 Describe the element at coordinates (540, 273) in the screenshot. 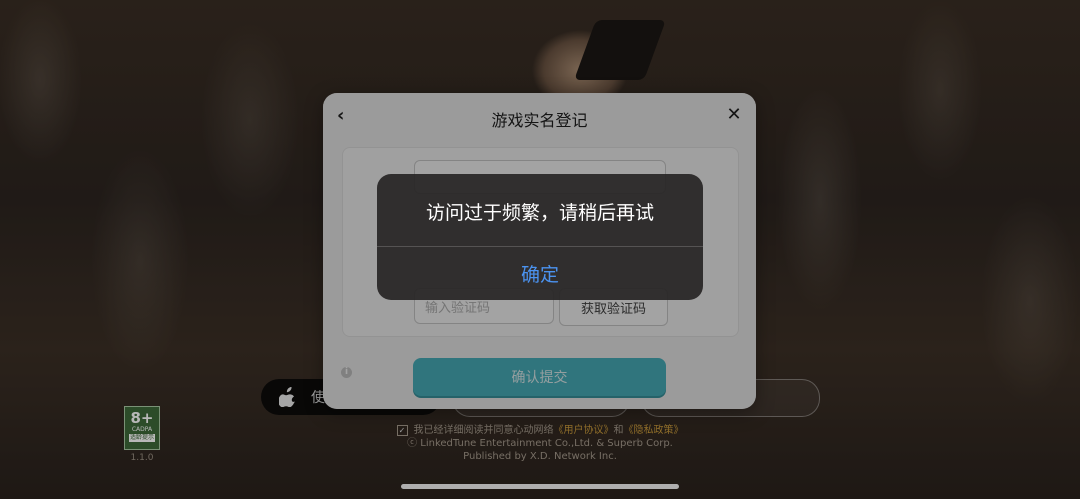

I see `alert-confirm-button: 确定` at that location.